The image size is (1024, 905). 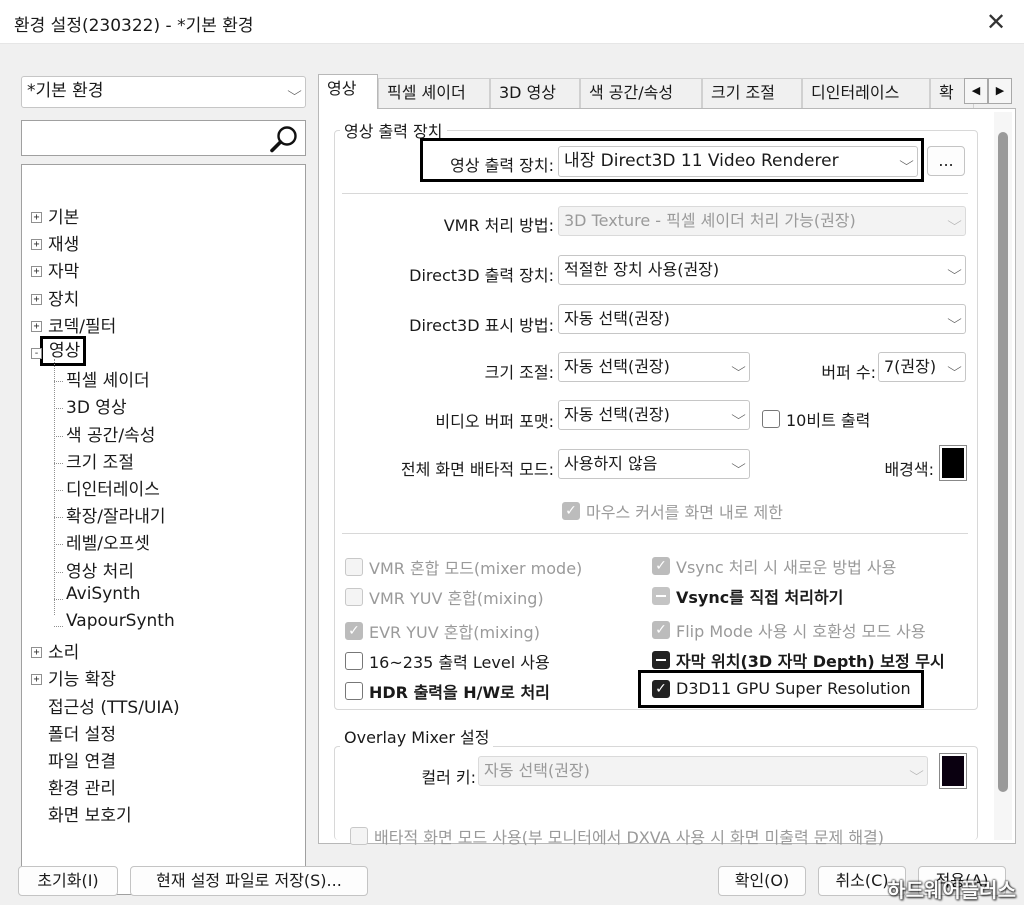 I want to click on d3d-device-label: Direct3D 출력 장치:, so click(x=481, y=275).